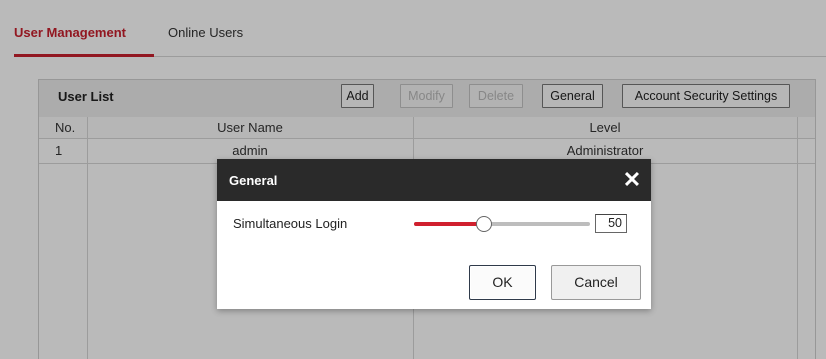  I want to click on slider-fill, so click(449, 224).